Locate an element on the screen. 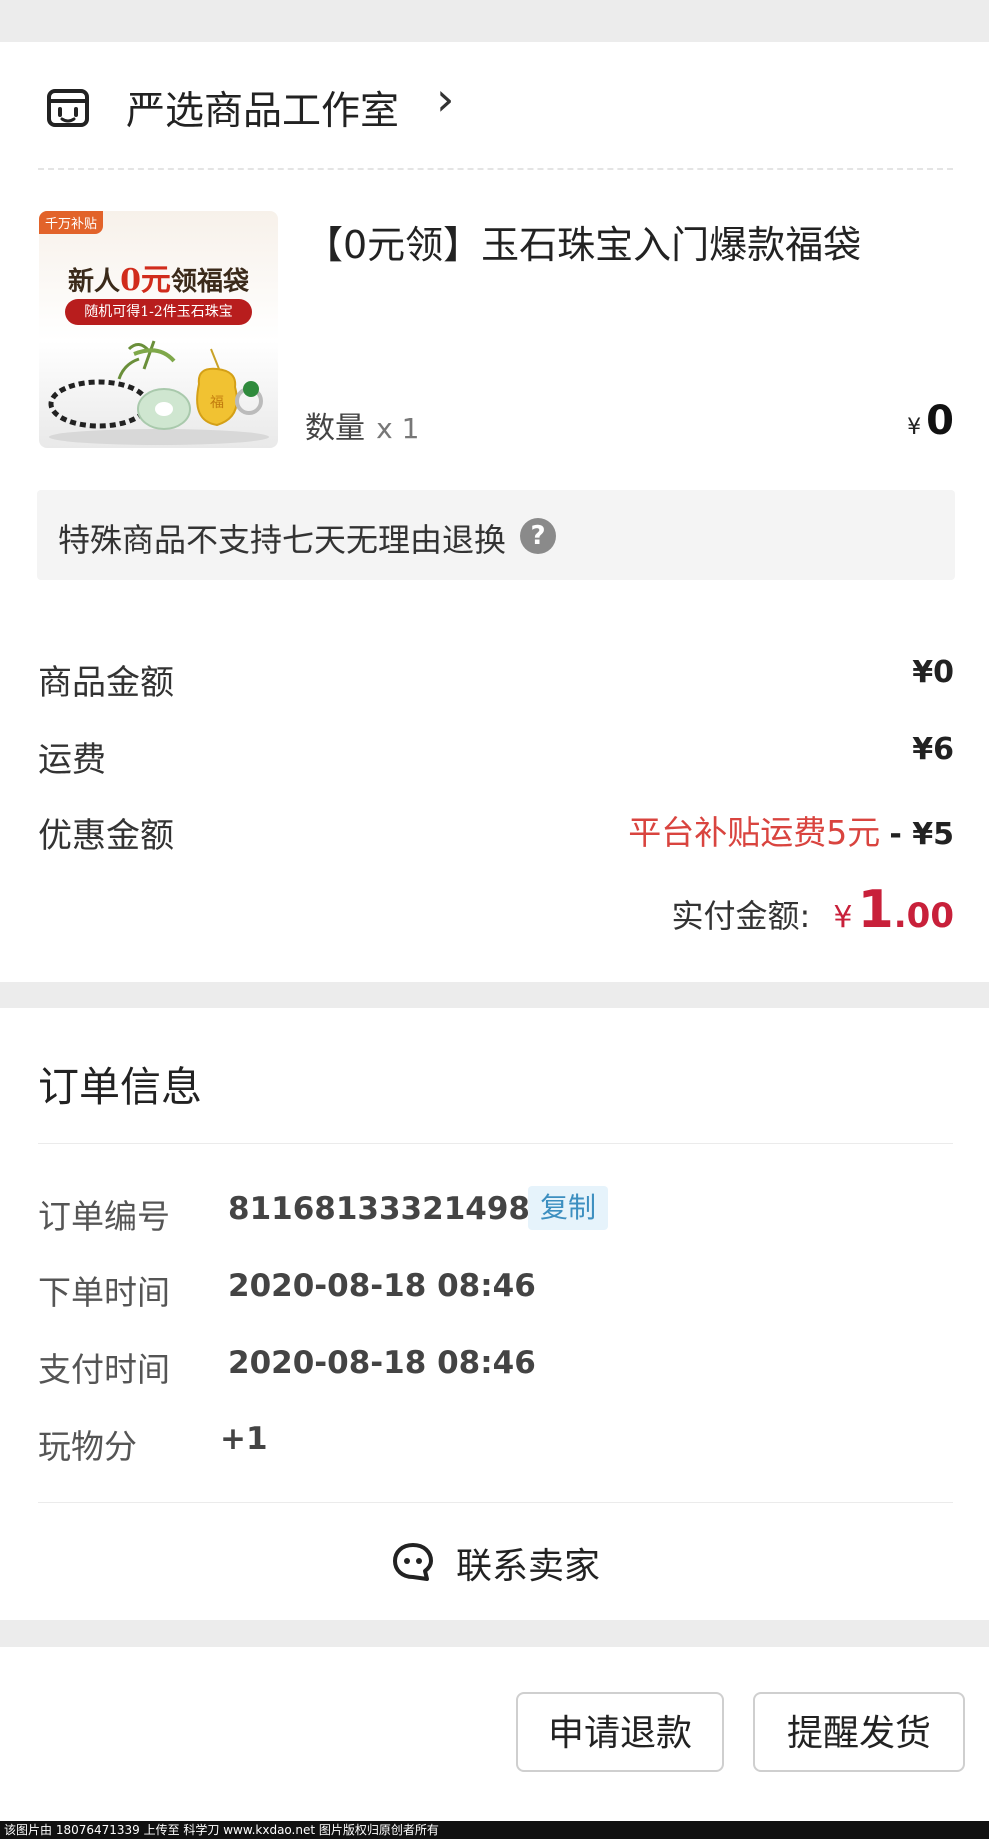 Image resolution: width=989 pixels, height=1839 pixels. contact-seller-label: 联系卖家 is located at coordinates (528, 1566).